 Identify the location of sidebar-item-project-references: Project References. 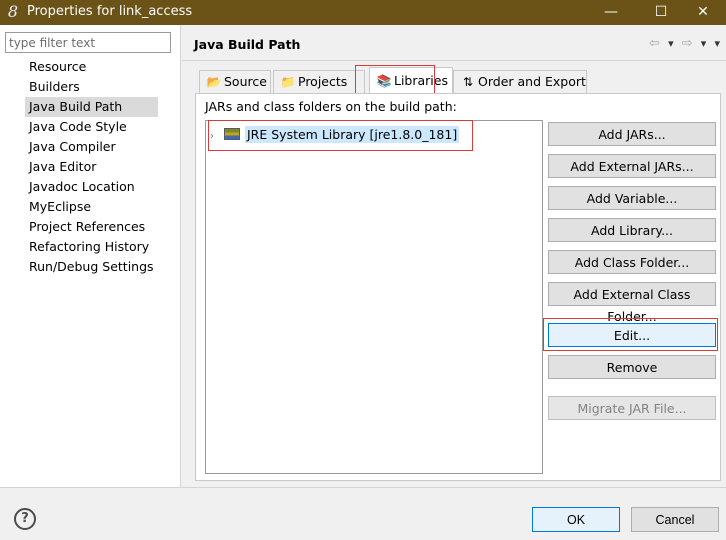
(91, 227).